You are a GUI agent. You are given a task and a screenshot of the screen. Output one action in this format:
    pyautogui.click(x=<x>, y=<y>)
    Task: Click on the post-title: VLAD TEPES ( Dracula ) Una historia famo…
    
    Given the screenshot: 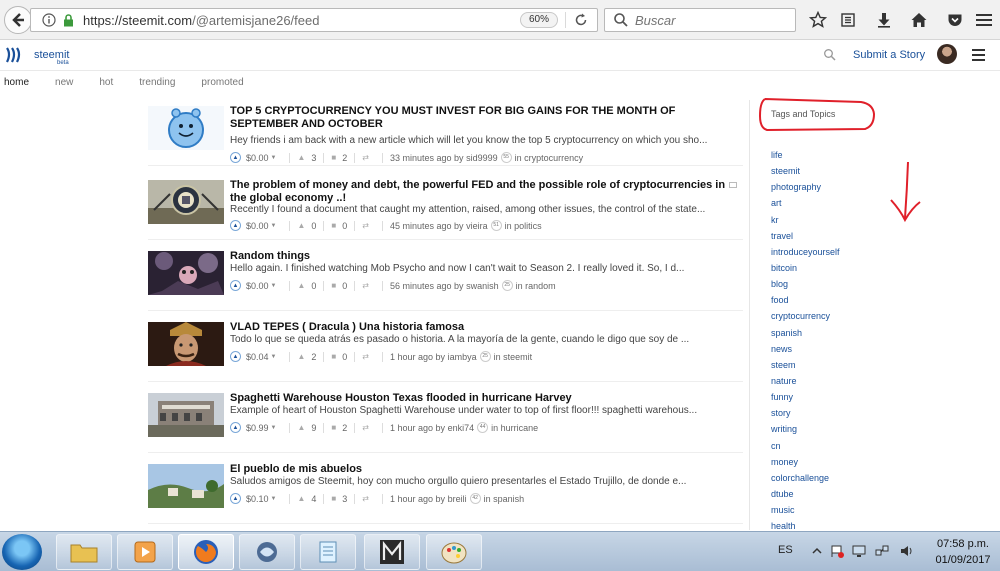 What is the action you would take?
    pyautogui.click(x=480, y=327)
    